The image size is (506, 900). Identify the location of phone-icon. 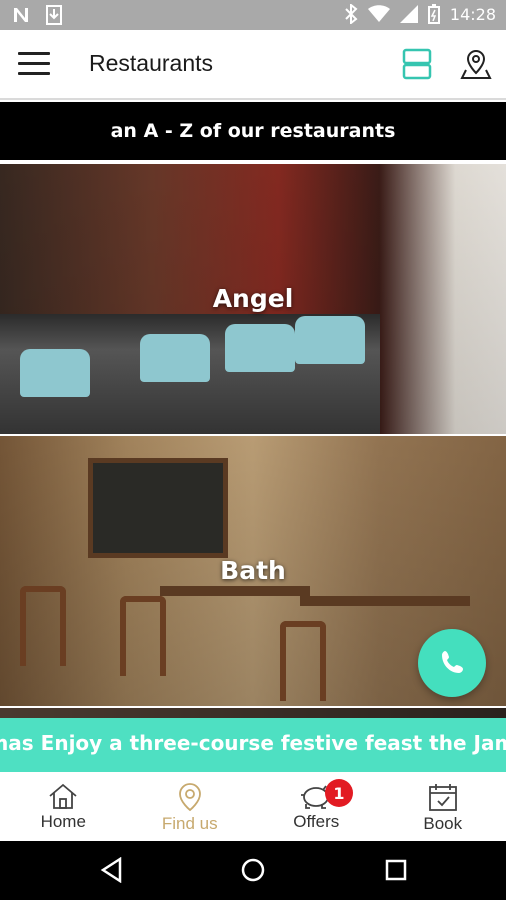
(452, 662).